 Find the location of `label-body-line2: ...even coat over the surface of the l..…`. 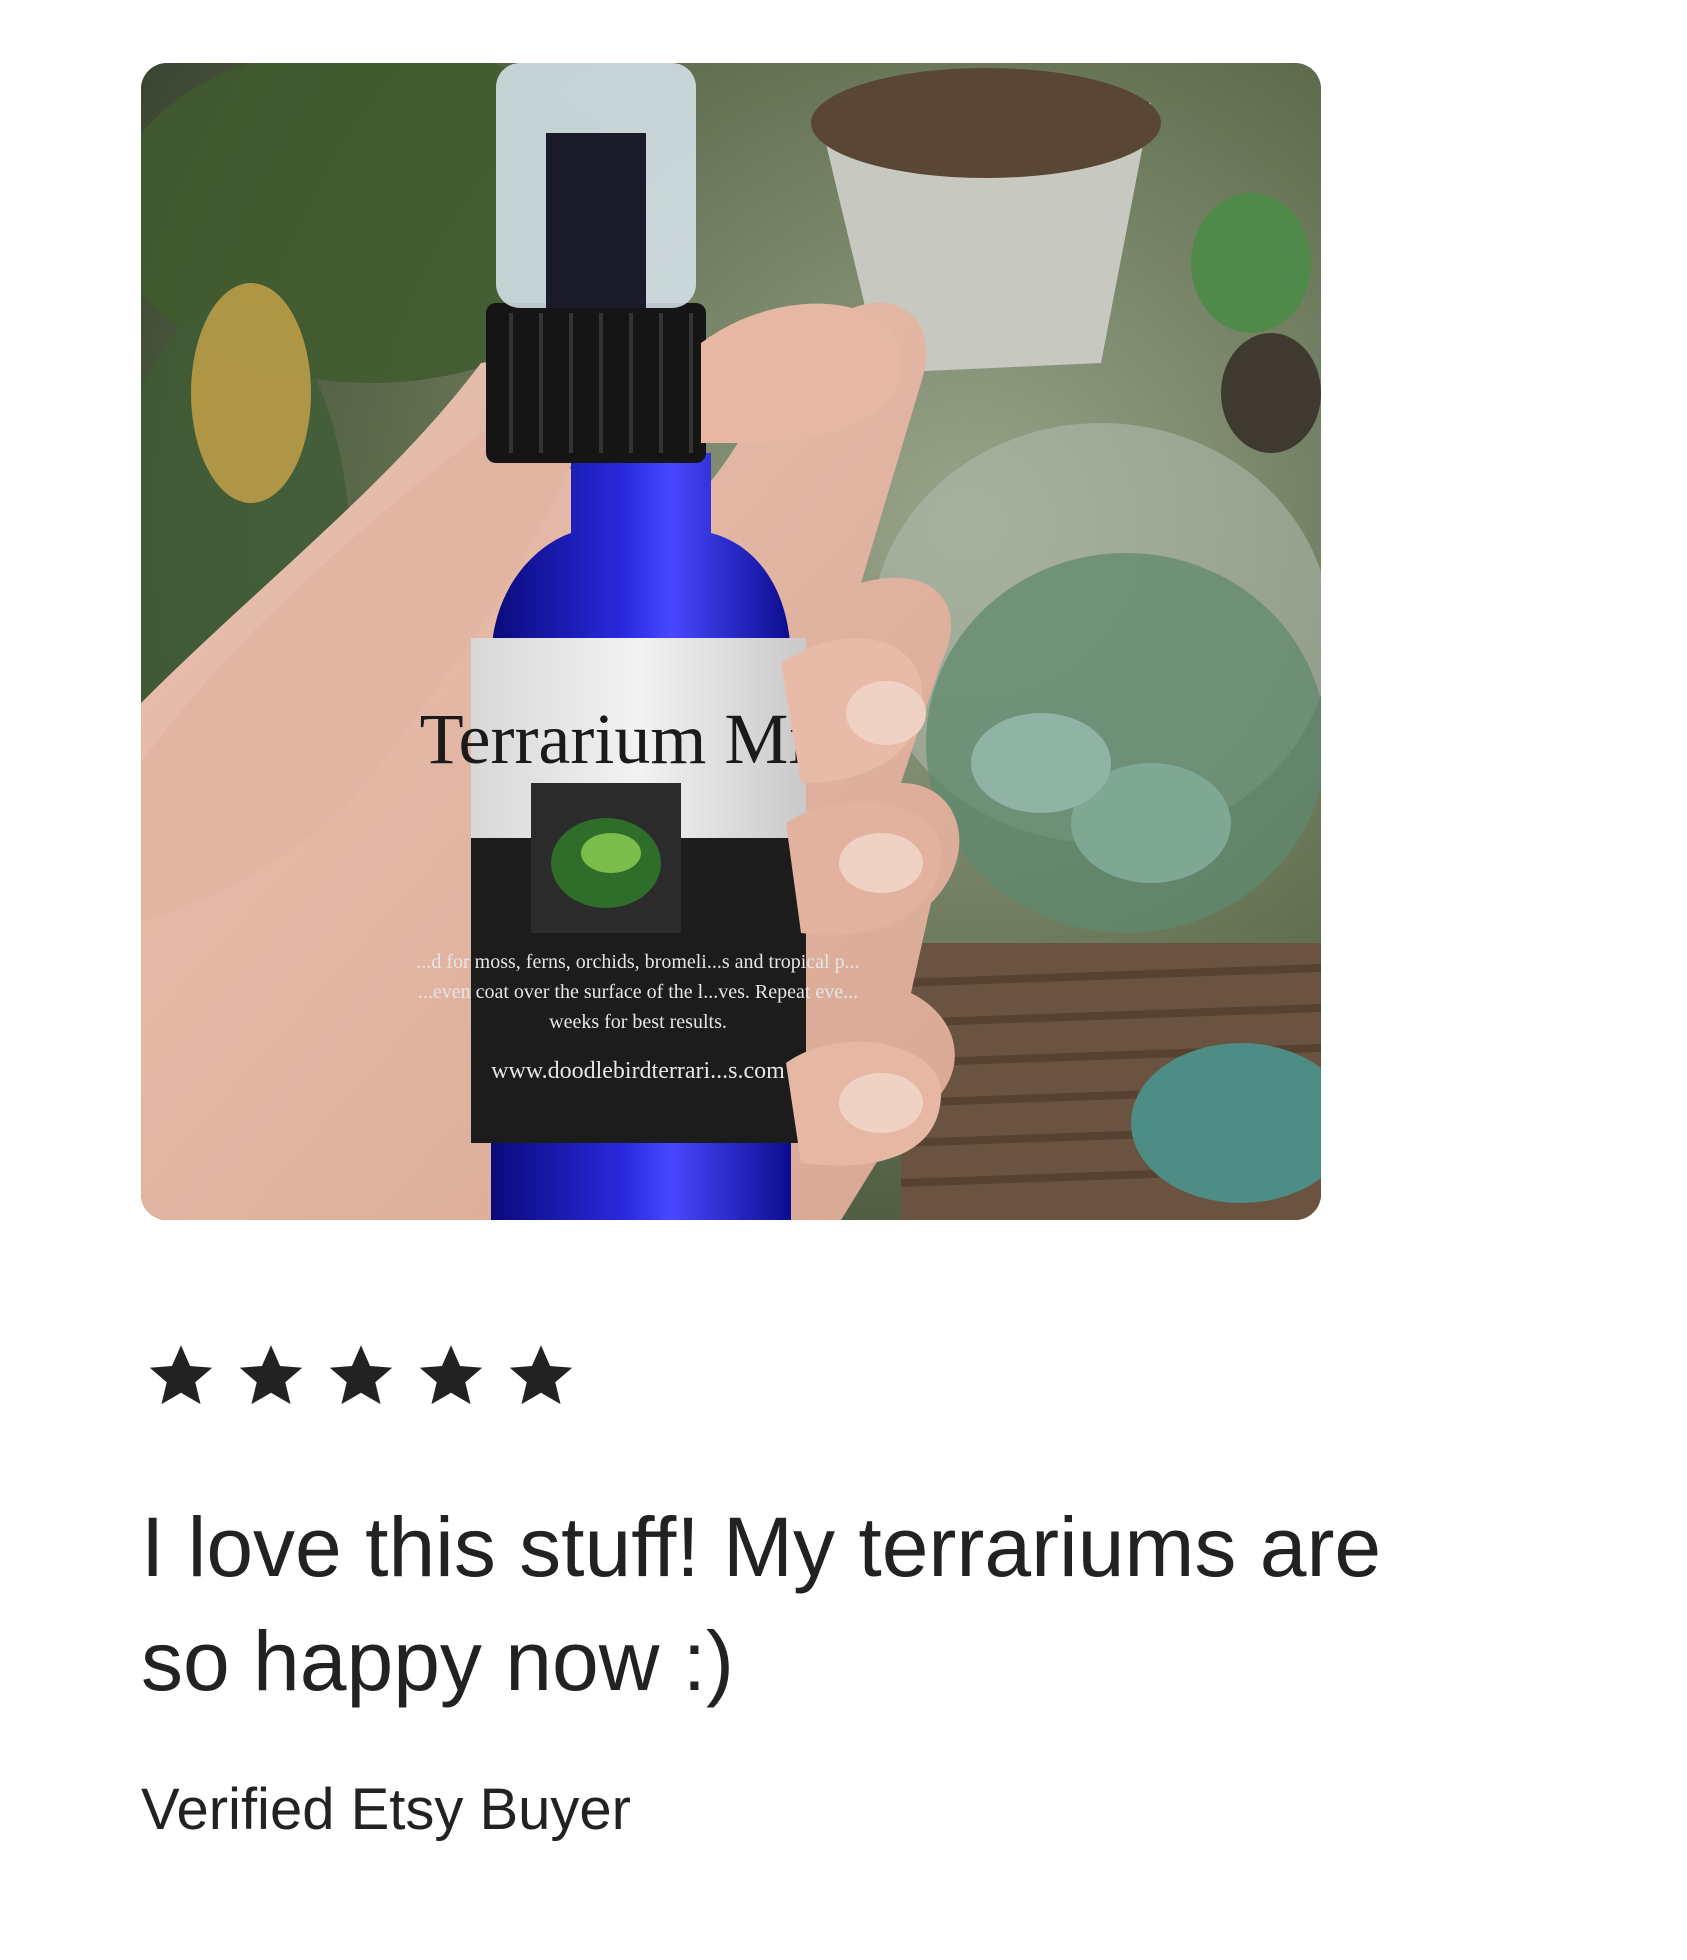

label-body-line2: ...even coat over the surface of the l..… is located at coordinates (638, 992).